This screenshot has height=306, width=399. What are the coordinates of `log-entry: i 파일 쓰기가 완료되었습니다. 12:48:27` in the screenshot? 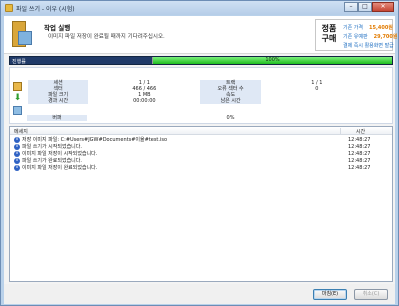 It's located at (201, 161).